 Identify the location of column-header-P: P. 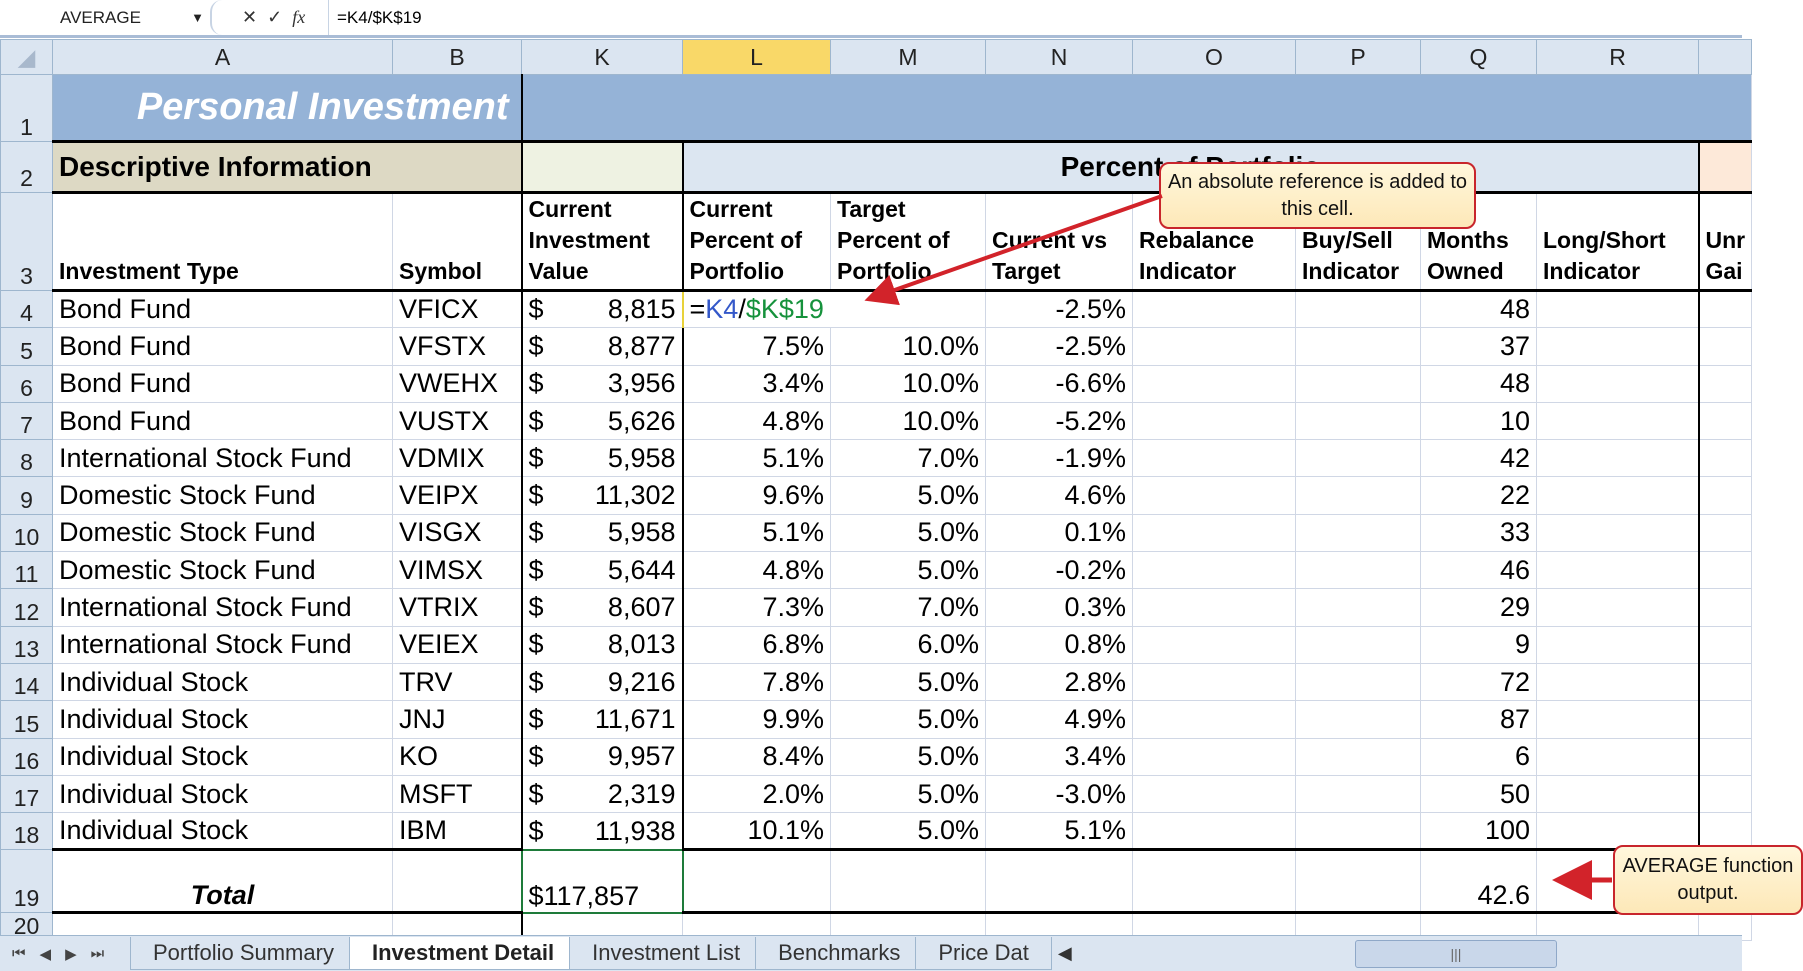
(1358, 57).